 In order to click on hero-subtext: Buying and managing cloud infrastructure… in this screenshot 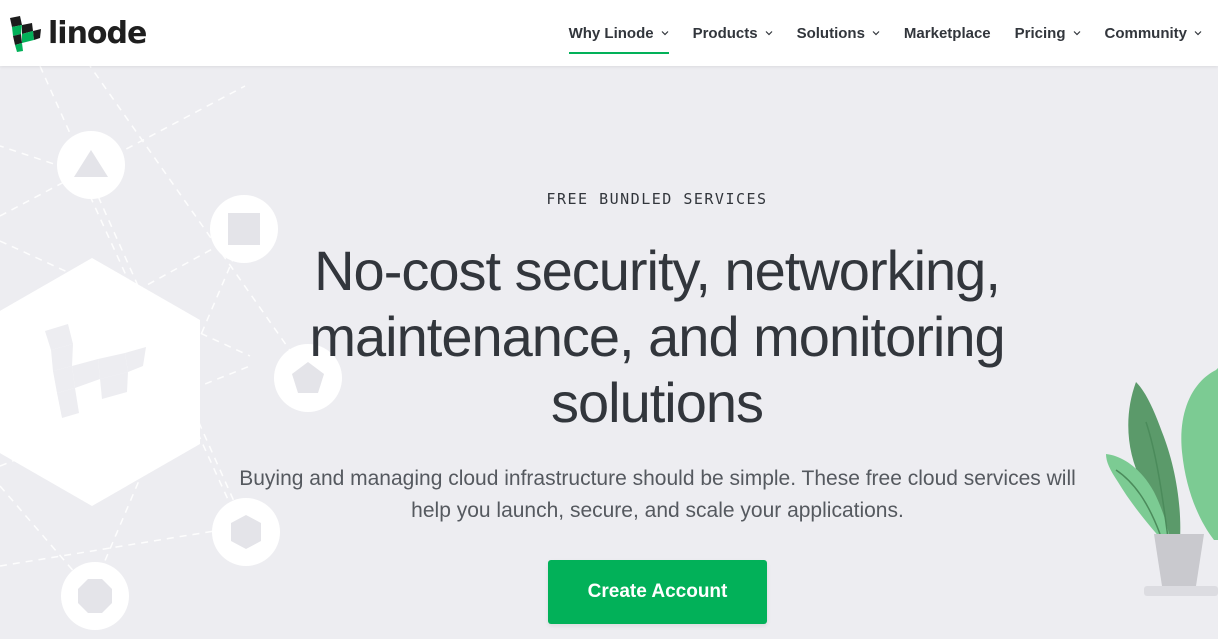, I will do `click(657, 494)`.